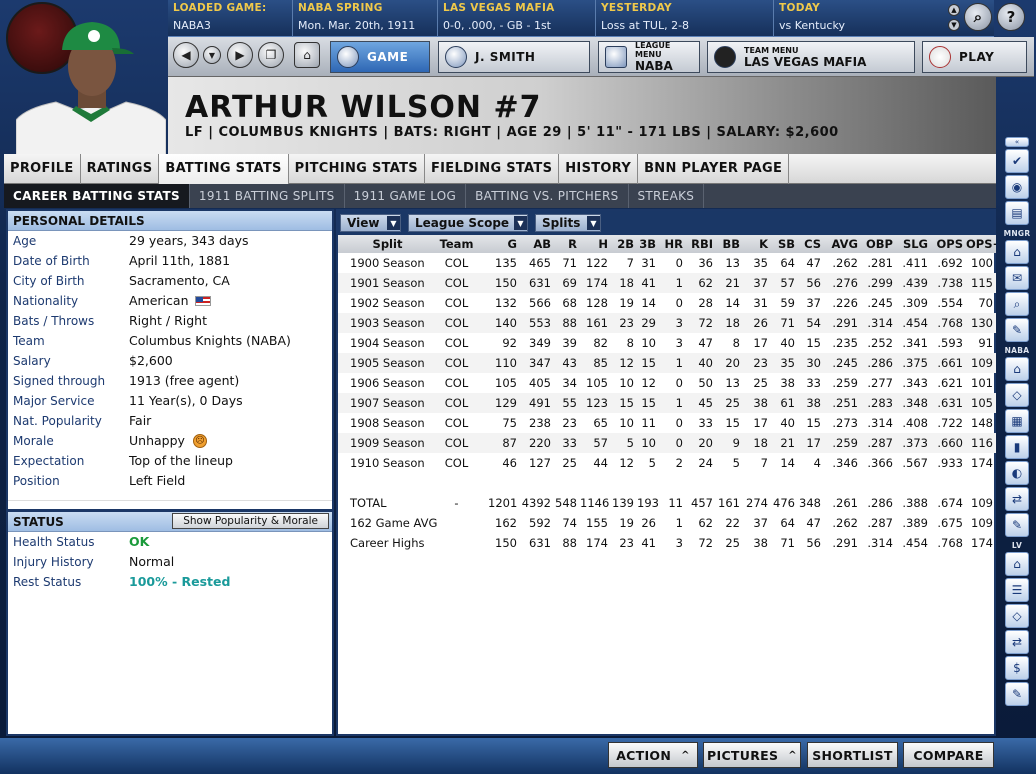 The width and height of the screenshot is (1036, 774). Describe the element at coordinates (736, 343) in the screenshot. I see `table-cell: 8` at that location.